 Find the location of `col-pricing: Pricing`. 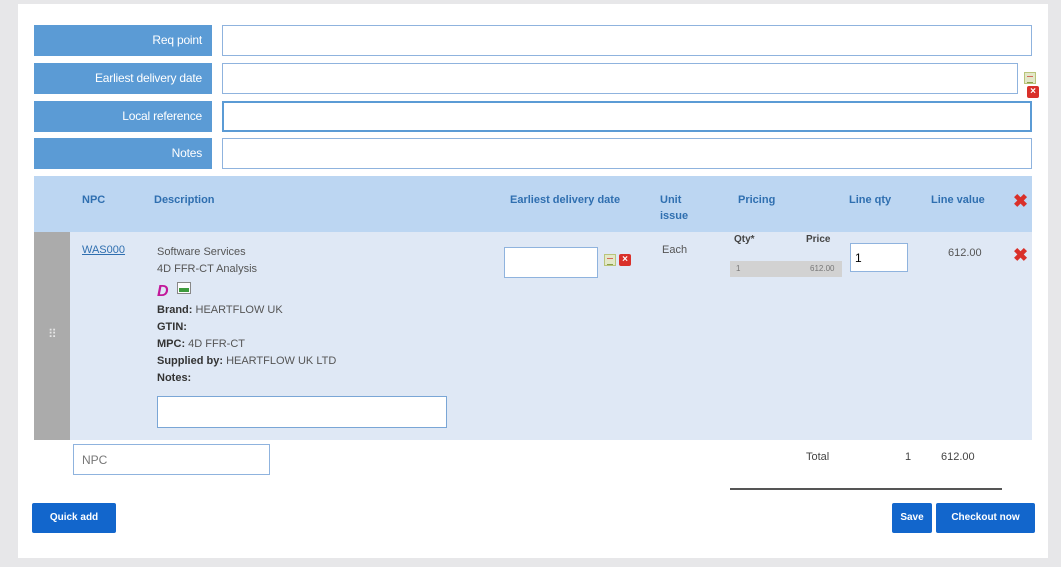

col-pricing: Pricing is located at coordinates (756, 200).